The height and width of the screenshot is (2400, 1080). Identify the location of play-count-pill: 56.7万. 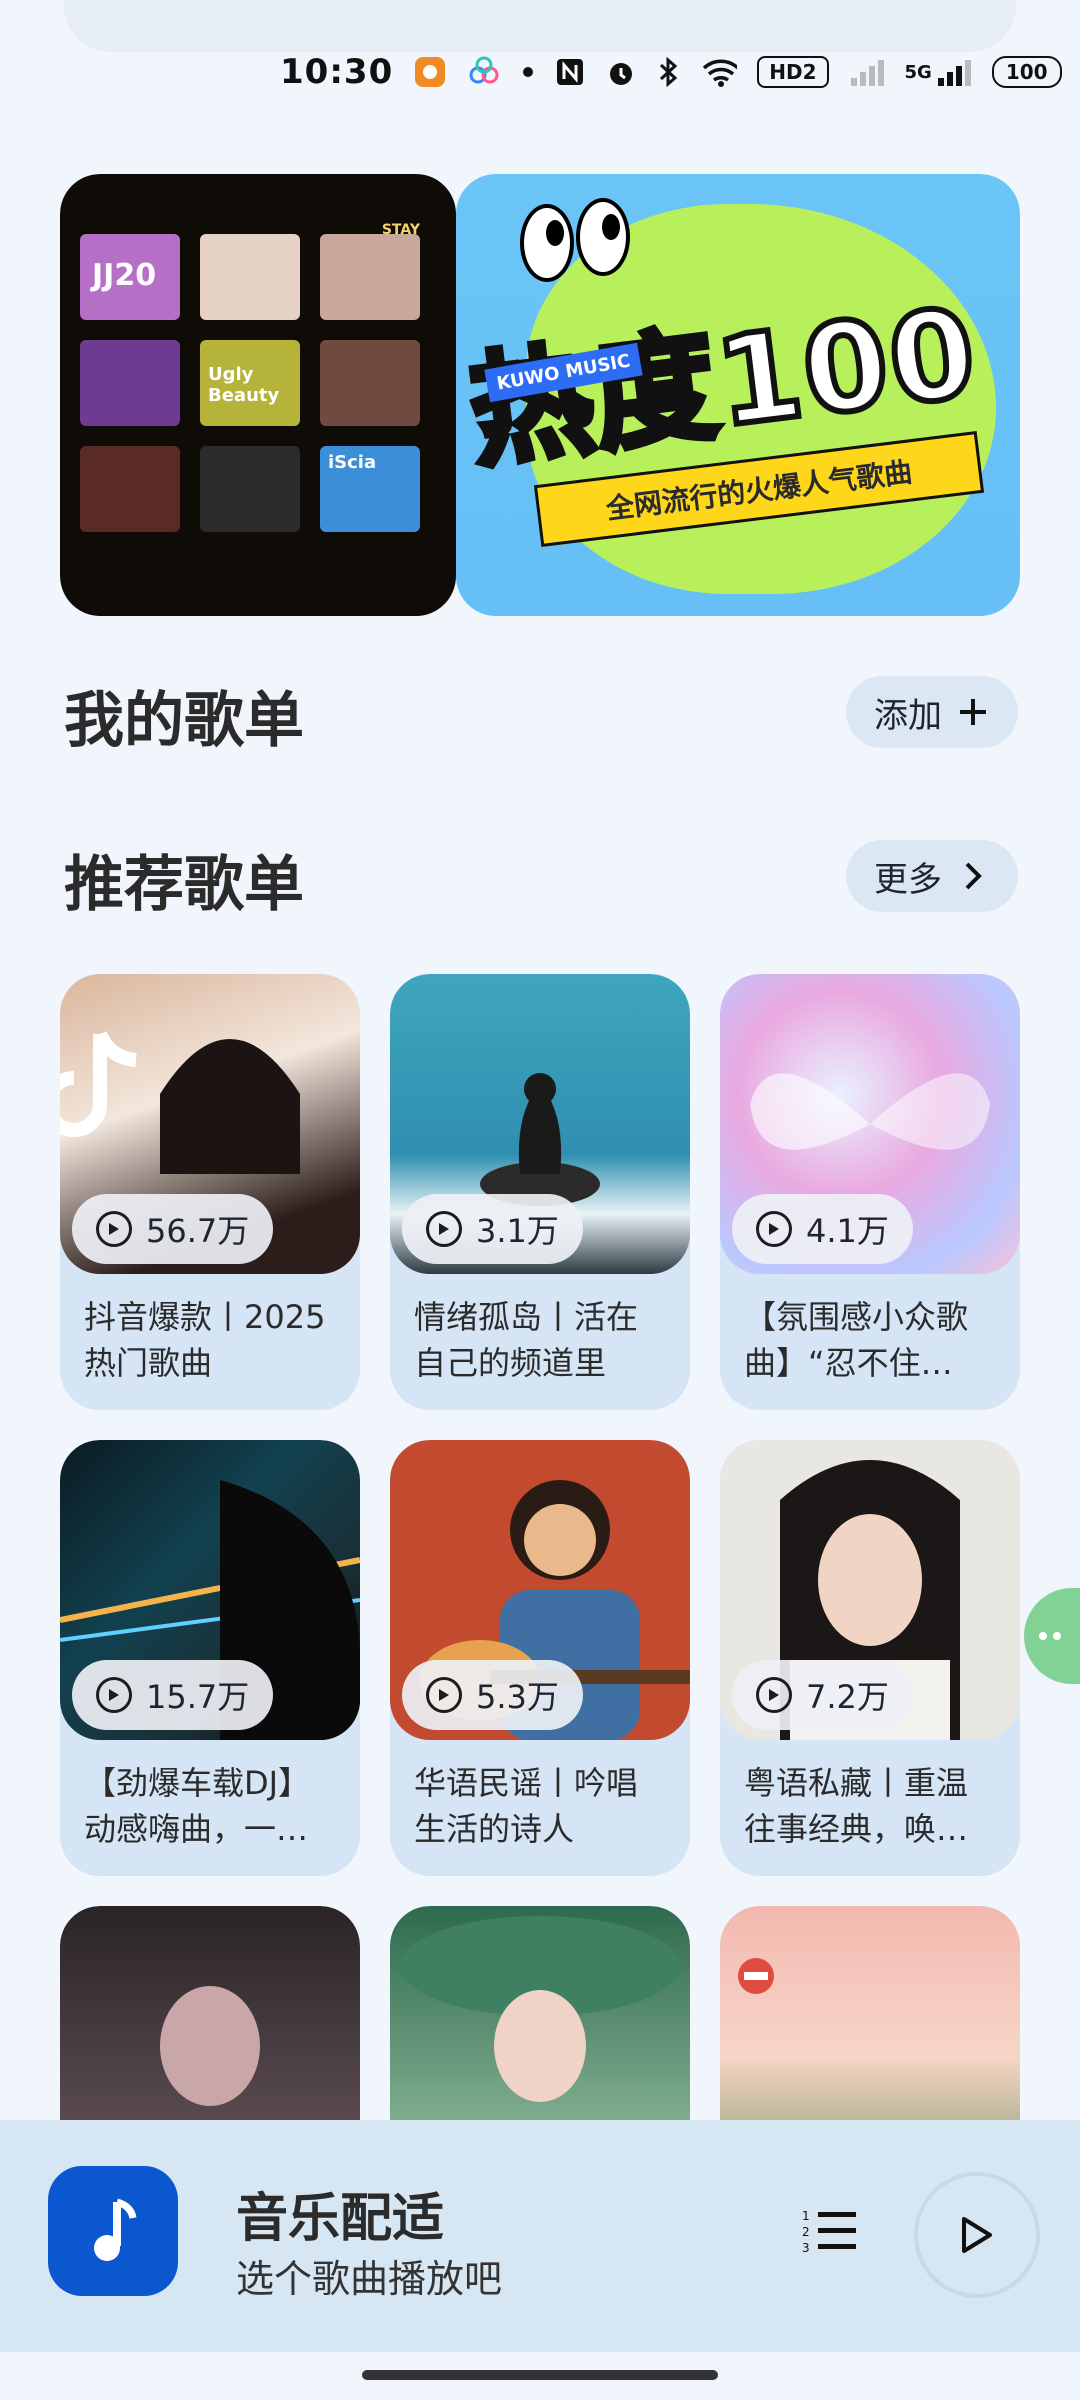
(173, 1229).